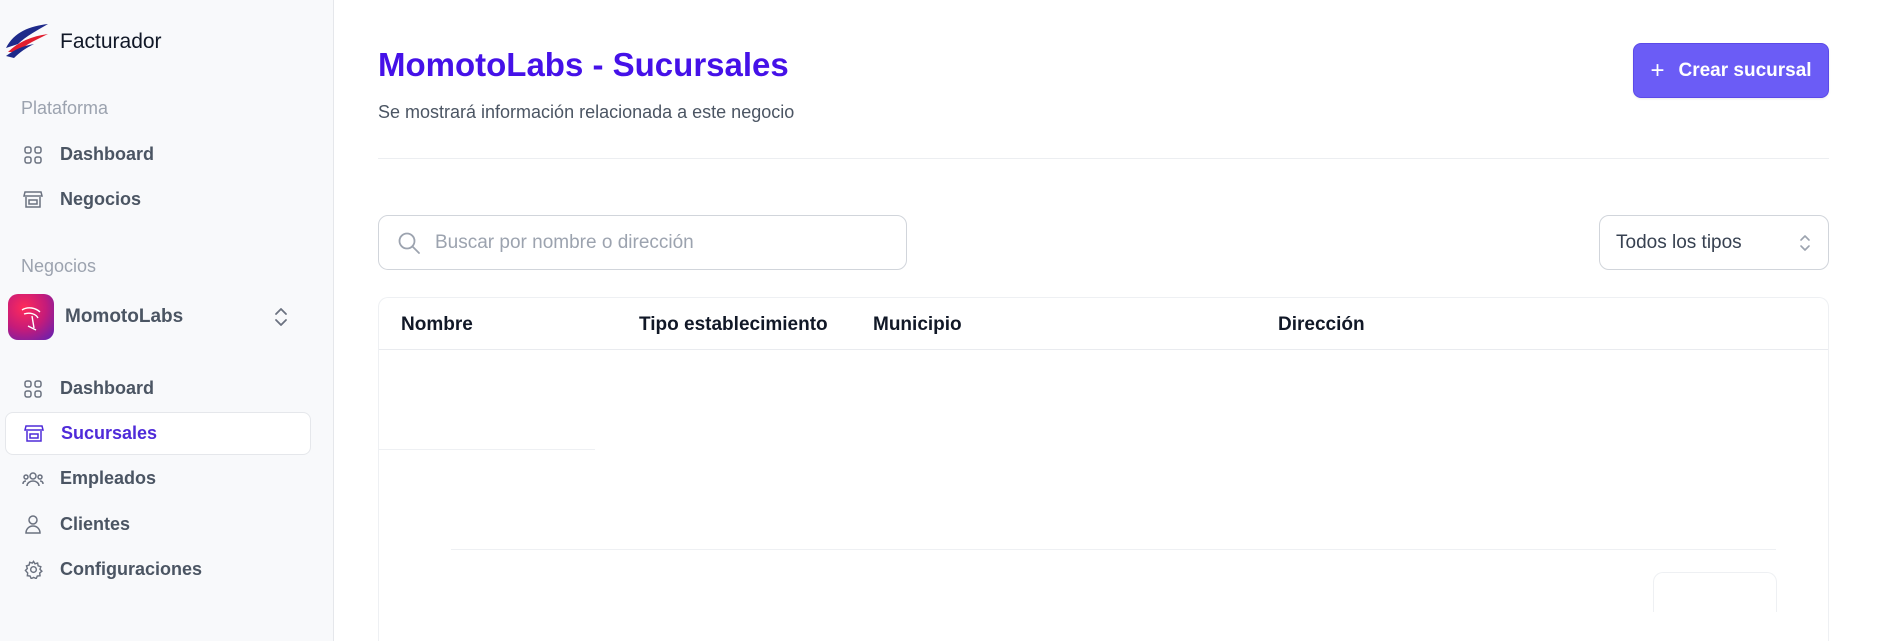 Image resolution: width=1877 pixels, height=641 pixels. What do you see at coordinates (31, 317) in the screenshot?
I see `business-avatar` at bounding box center [31, 317].